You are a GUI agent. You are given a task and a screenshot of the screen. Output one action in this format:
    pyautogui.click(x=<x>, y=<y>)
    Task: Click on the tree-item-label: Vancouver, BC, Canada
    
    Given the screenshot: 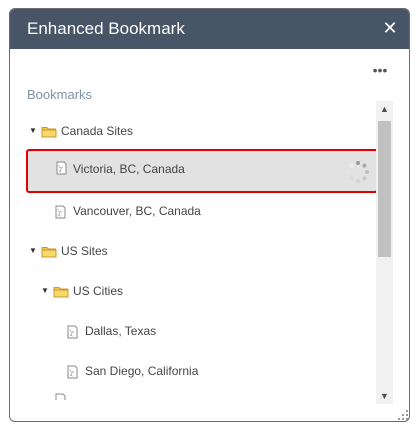 What is the action you would take?
    pyautogui.click(x=137, y=211)
    